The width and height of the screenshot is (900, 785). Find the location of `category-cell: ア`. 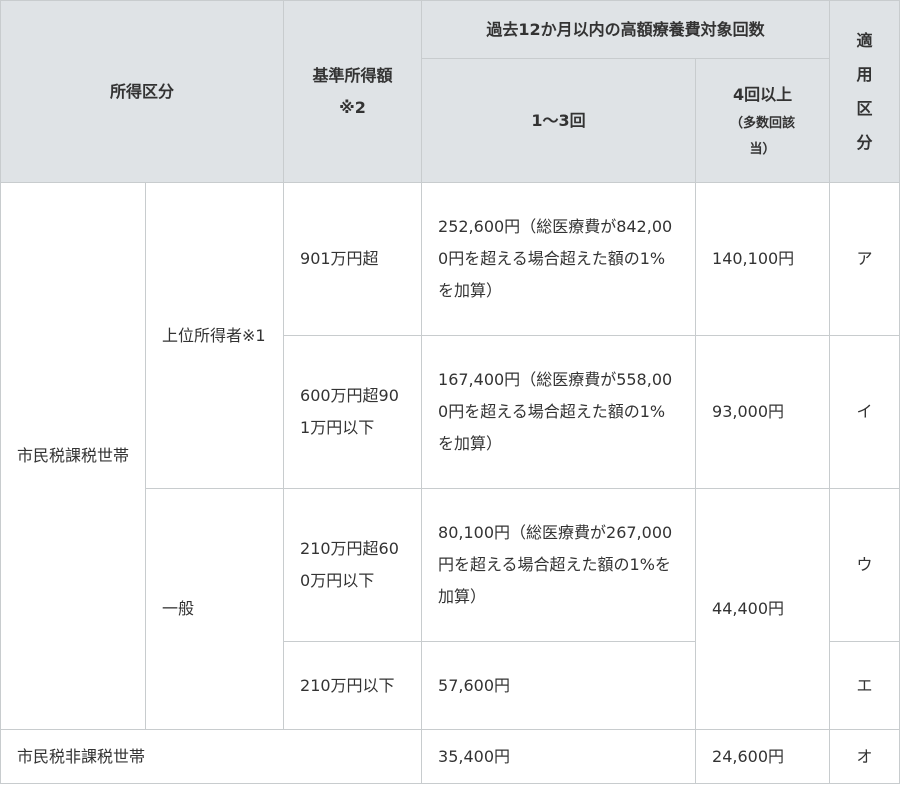

category-cell: ア is located at coordinates (864, 259).